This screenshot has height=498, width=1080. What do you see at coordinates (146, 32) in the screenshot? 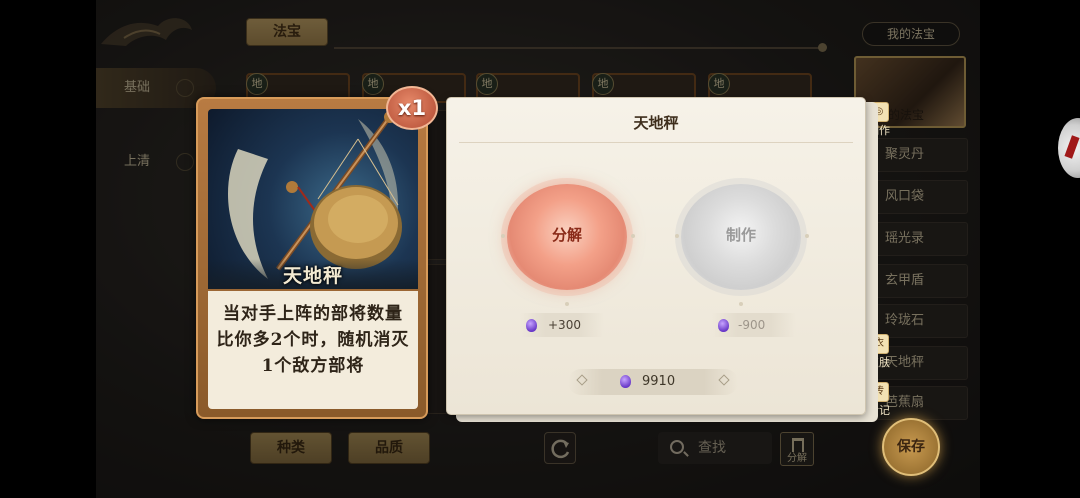
I see `cloud-ornament-icon` at bounding box center [146, 32].